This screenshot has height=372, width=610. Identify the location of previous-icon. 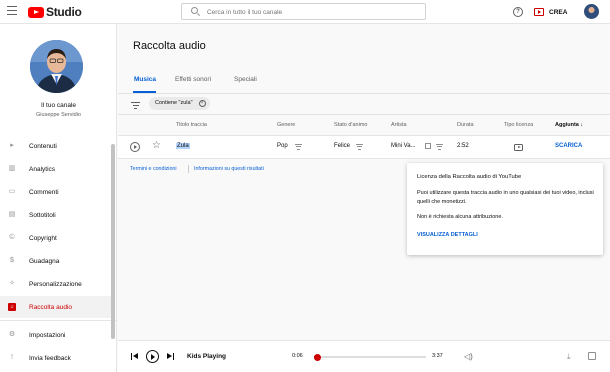
(134, 356).